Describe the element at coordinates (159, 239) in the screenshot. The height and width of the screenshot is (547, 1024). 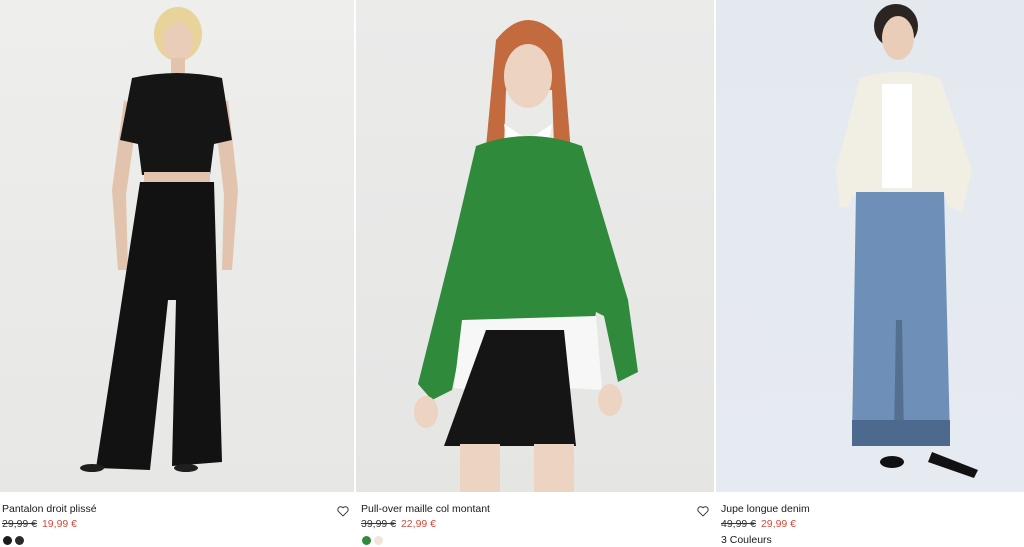
I see `model-black-outfit-illustration` at that location.